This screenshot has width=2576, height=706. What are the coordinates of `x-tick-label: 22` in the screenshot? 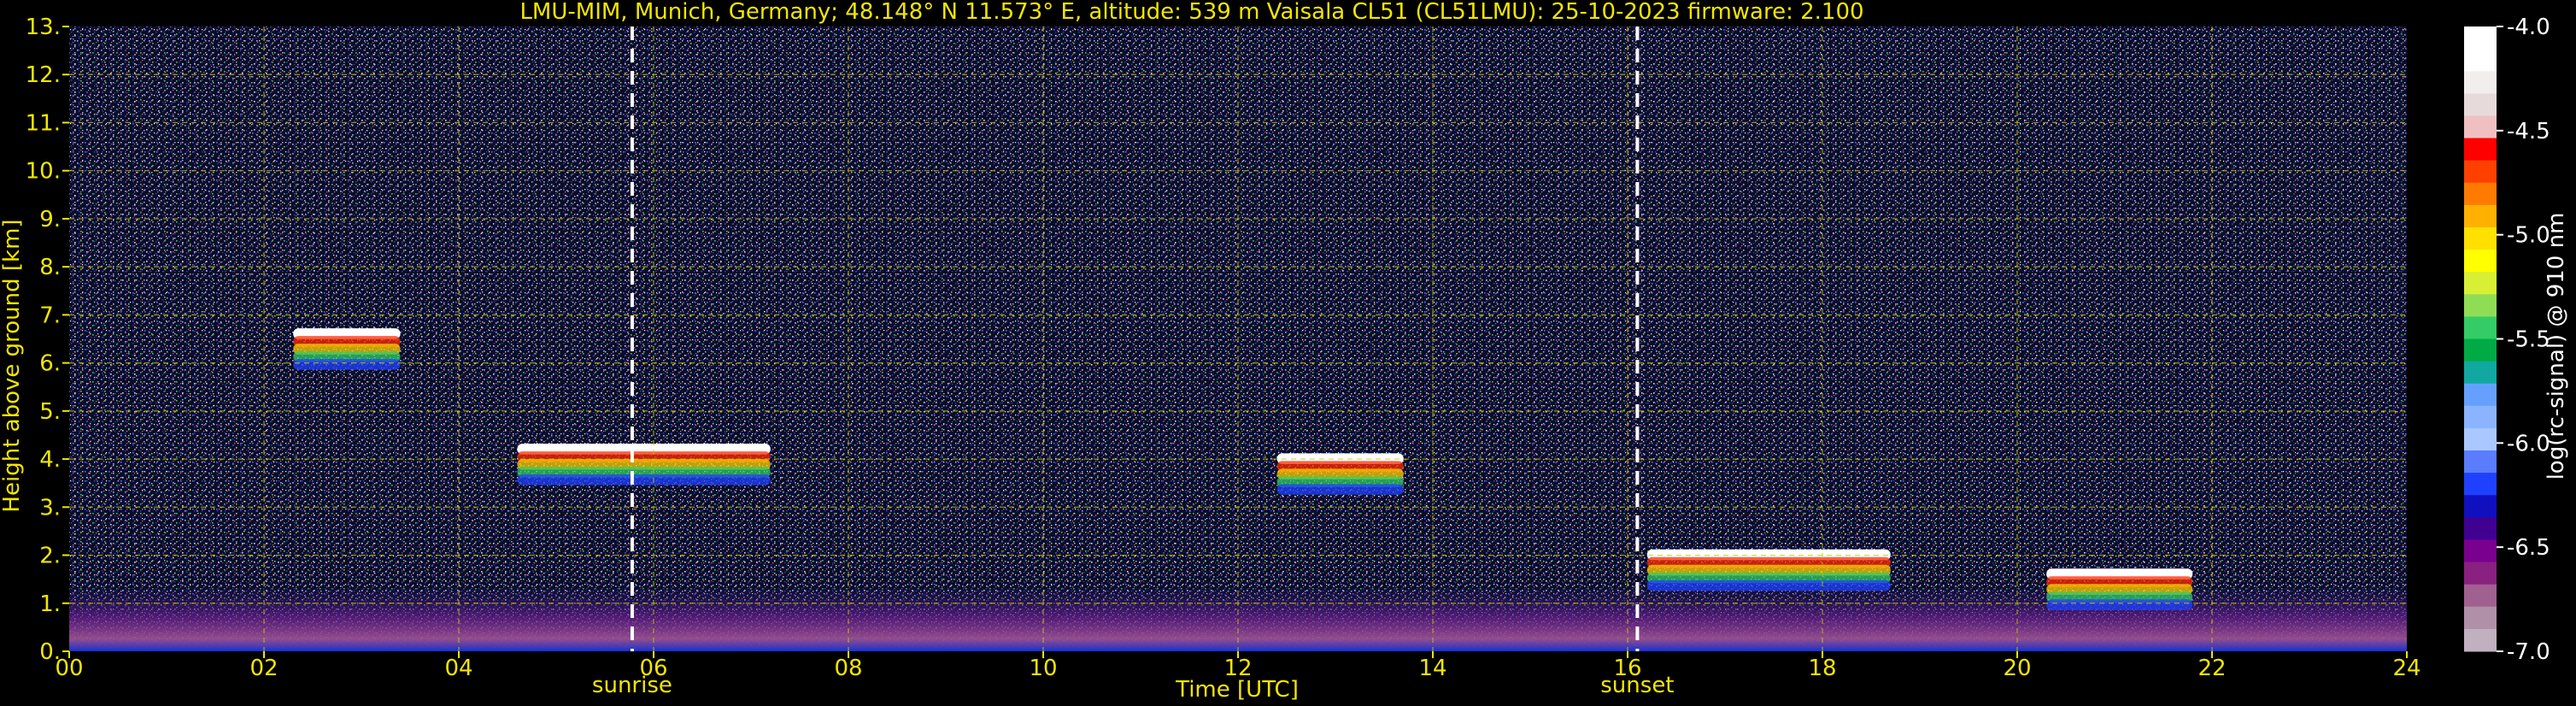 It's located at (2212, 668).